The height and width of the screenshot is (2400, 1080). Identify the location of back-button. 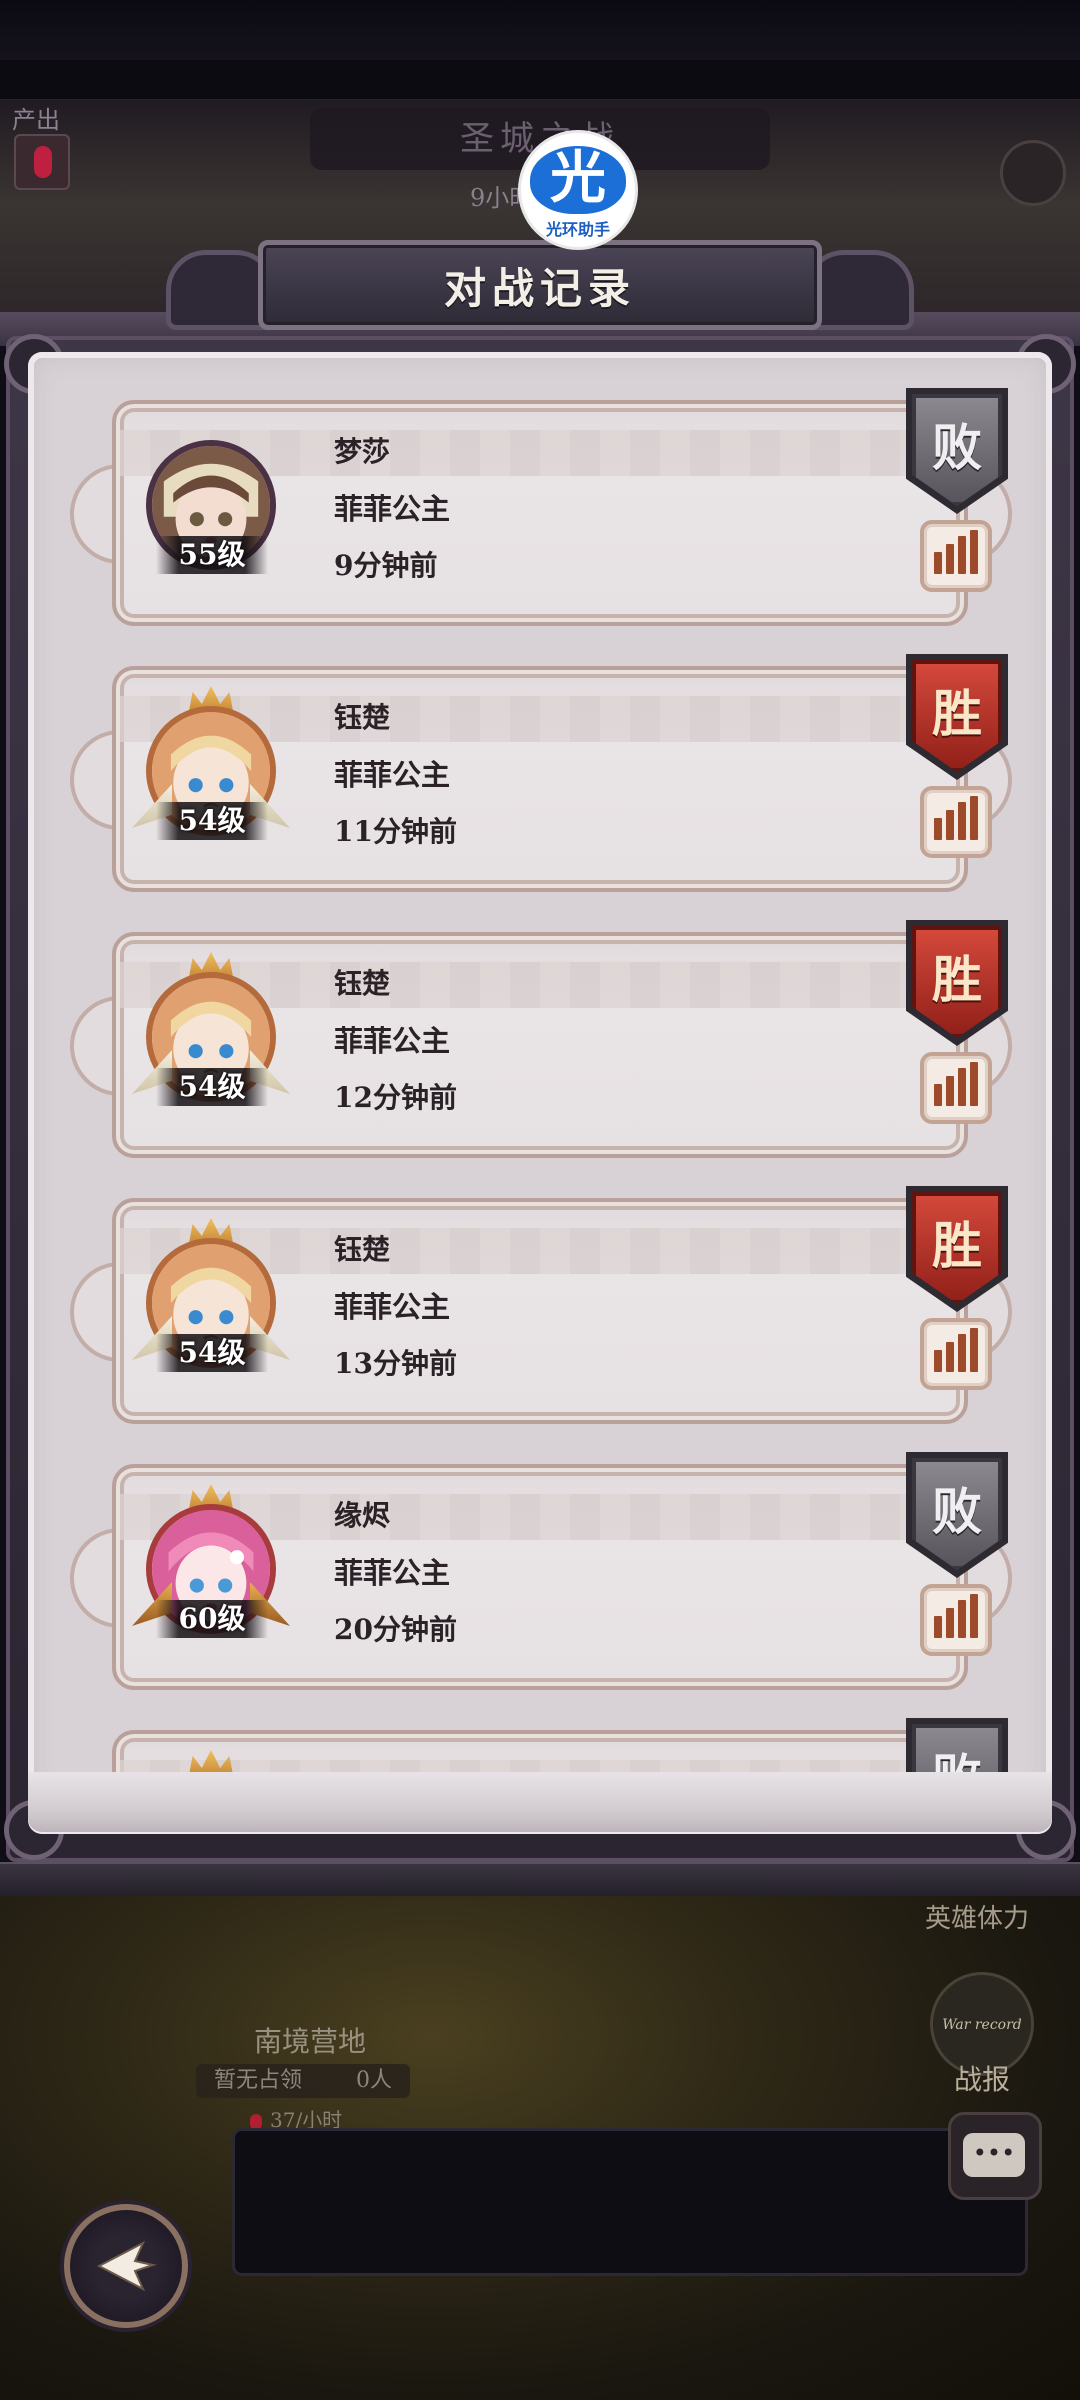
(126, 2266).